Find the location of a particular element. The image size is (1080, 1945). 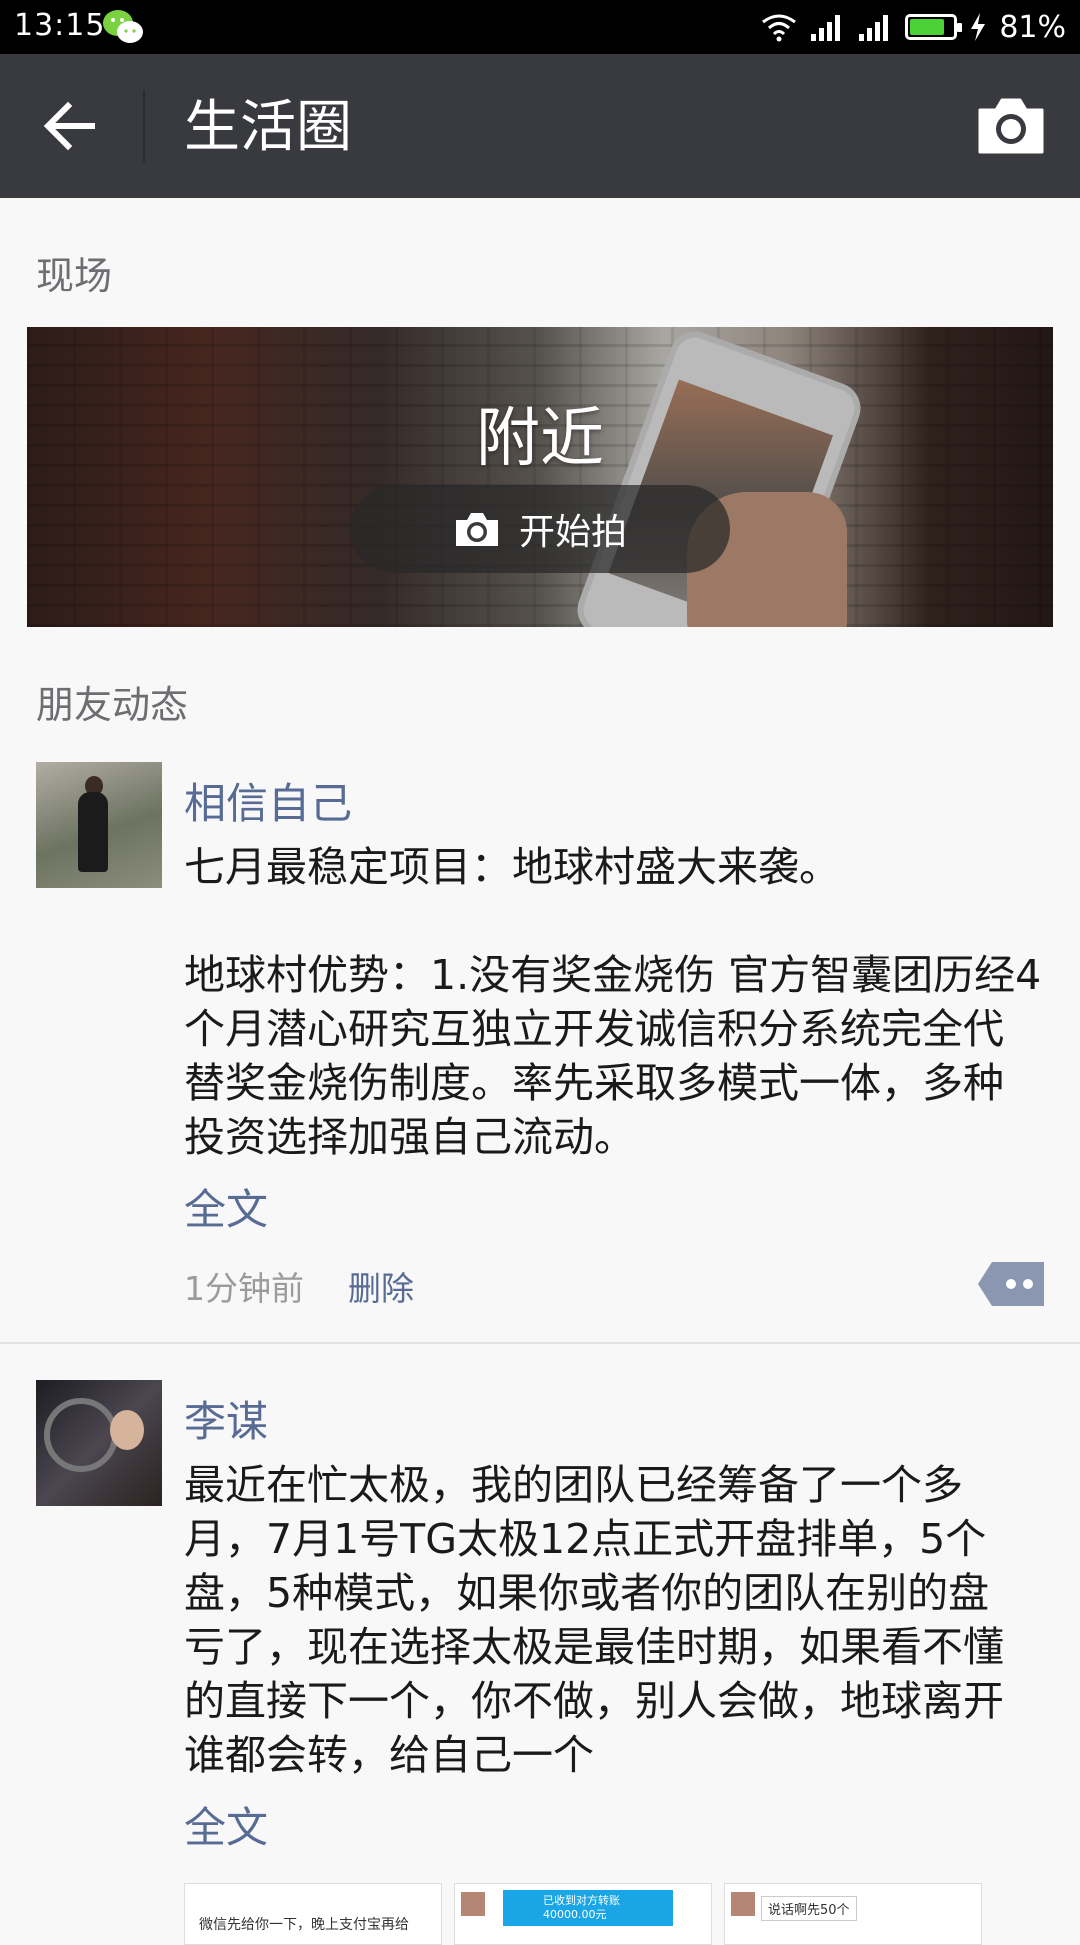

post-image: 说话啊先50个 is located at coordinates (853, 1914).